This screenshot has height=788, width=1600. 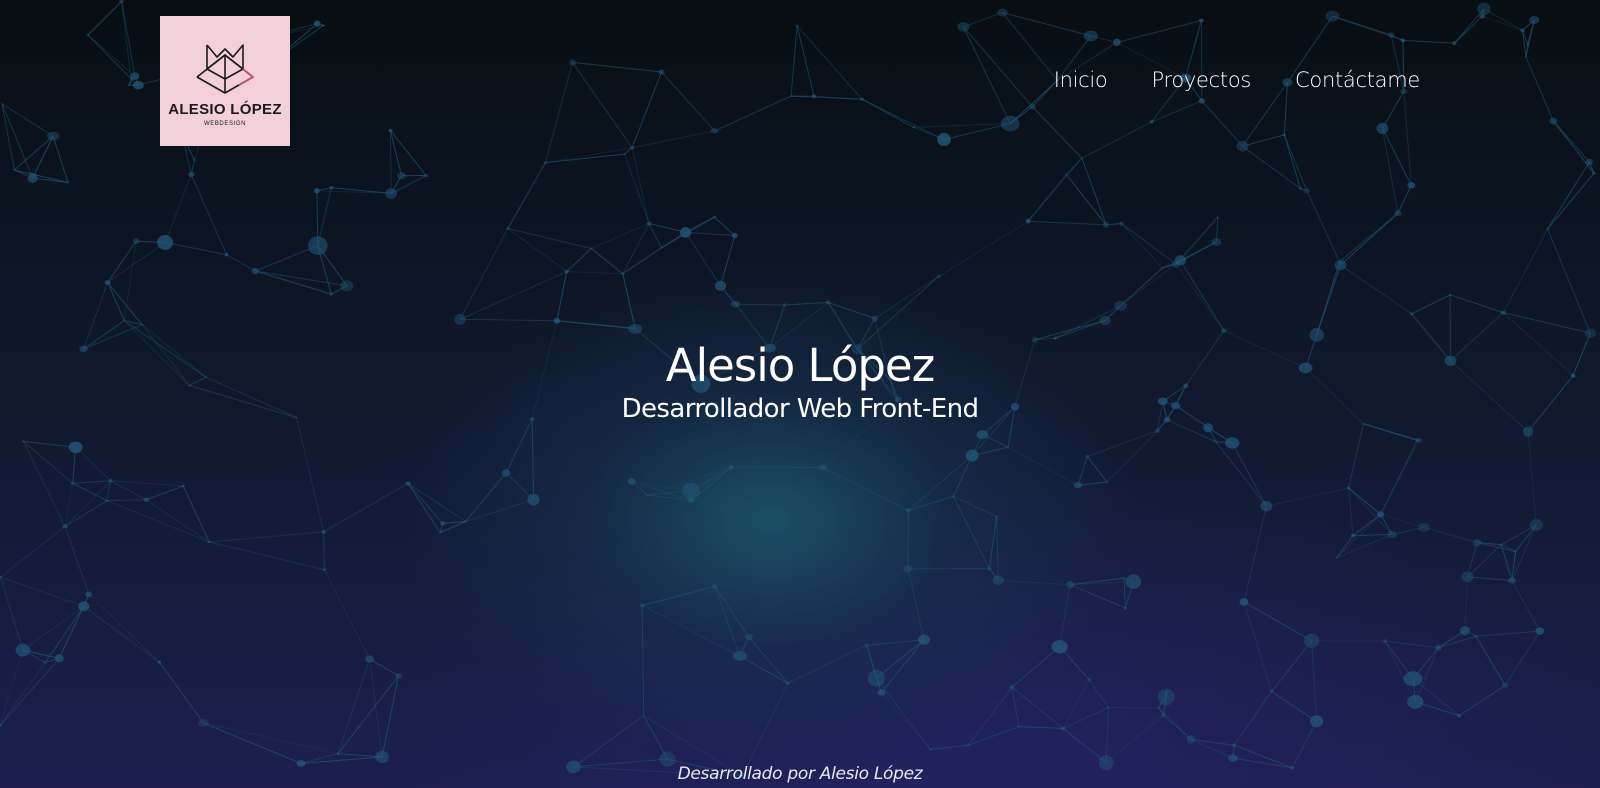 What do you see at coordinates (1202, 80) in the screenshot?
I see `nav-link-proyectos: Proyectos` at bounding box center [1202, 80].